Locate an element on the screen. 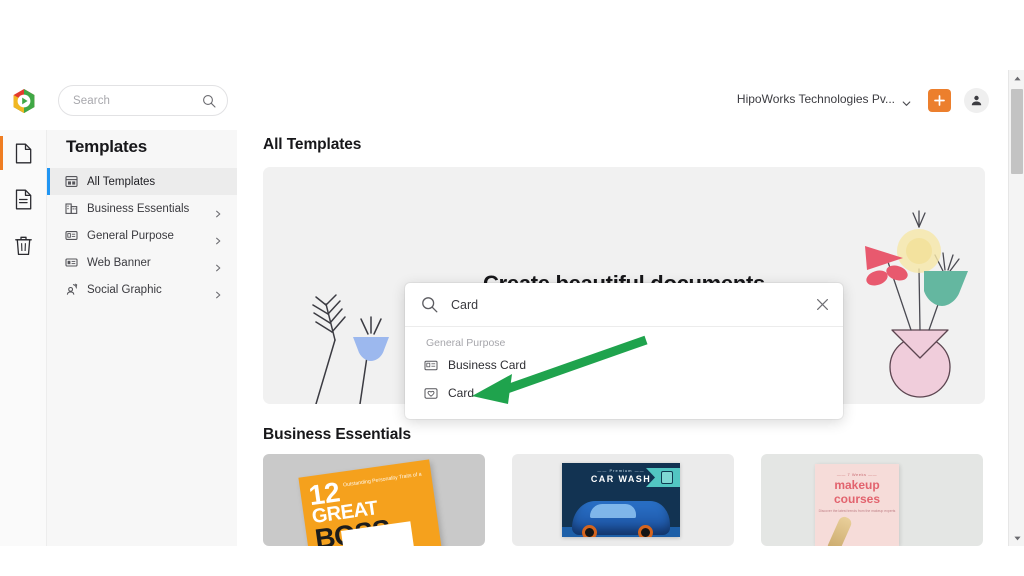  overlay-search-input: Card is located at coordinates (624, 305).